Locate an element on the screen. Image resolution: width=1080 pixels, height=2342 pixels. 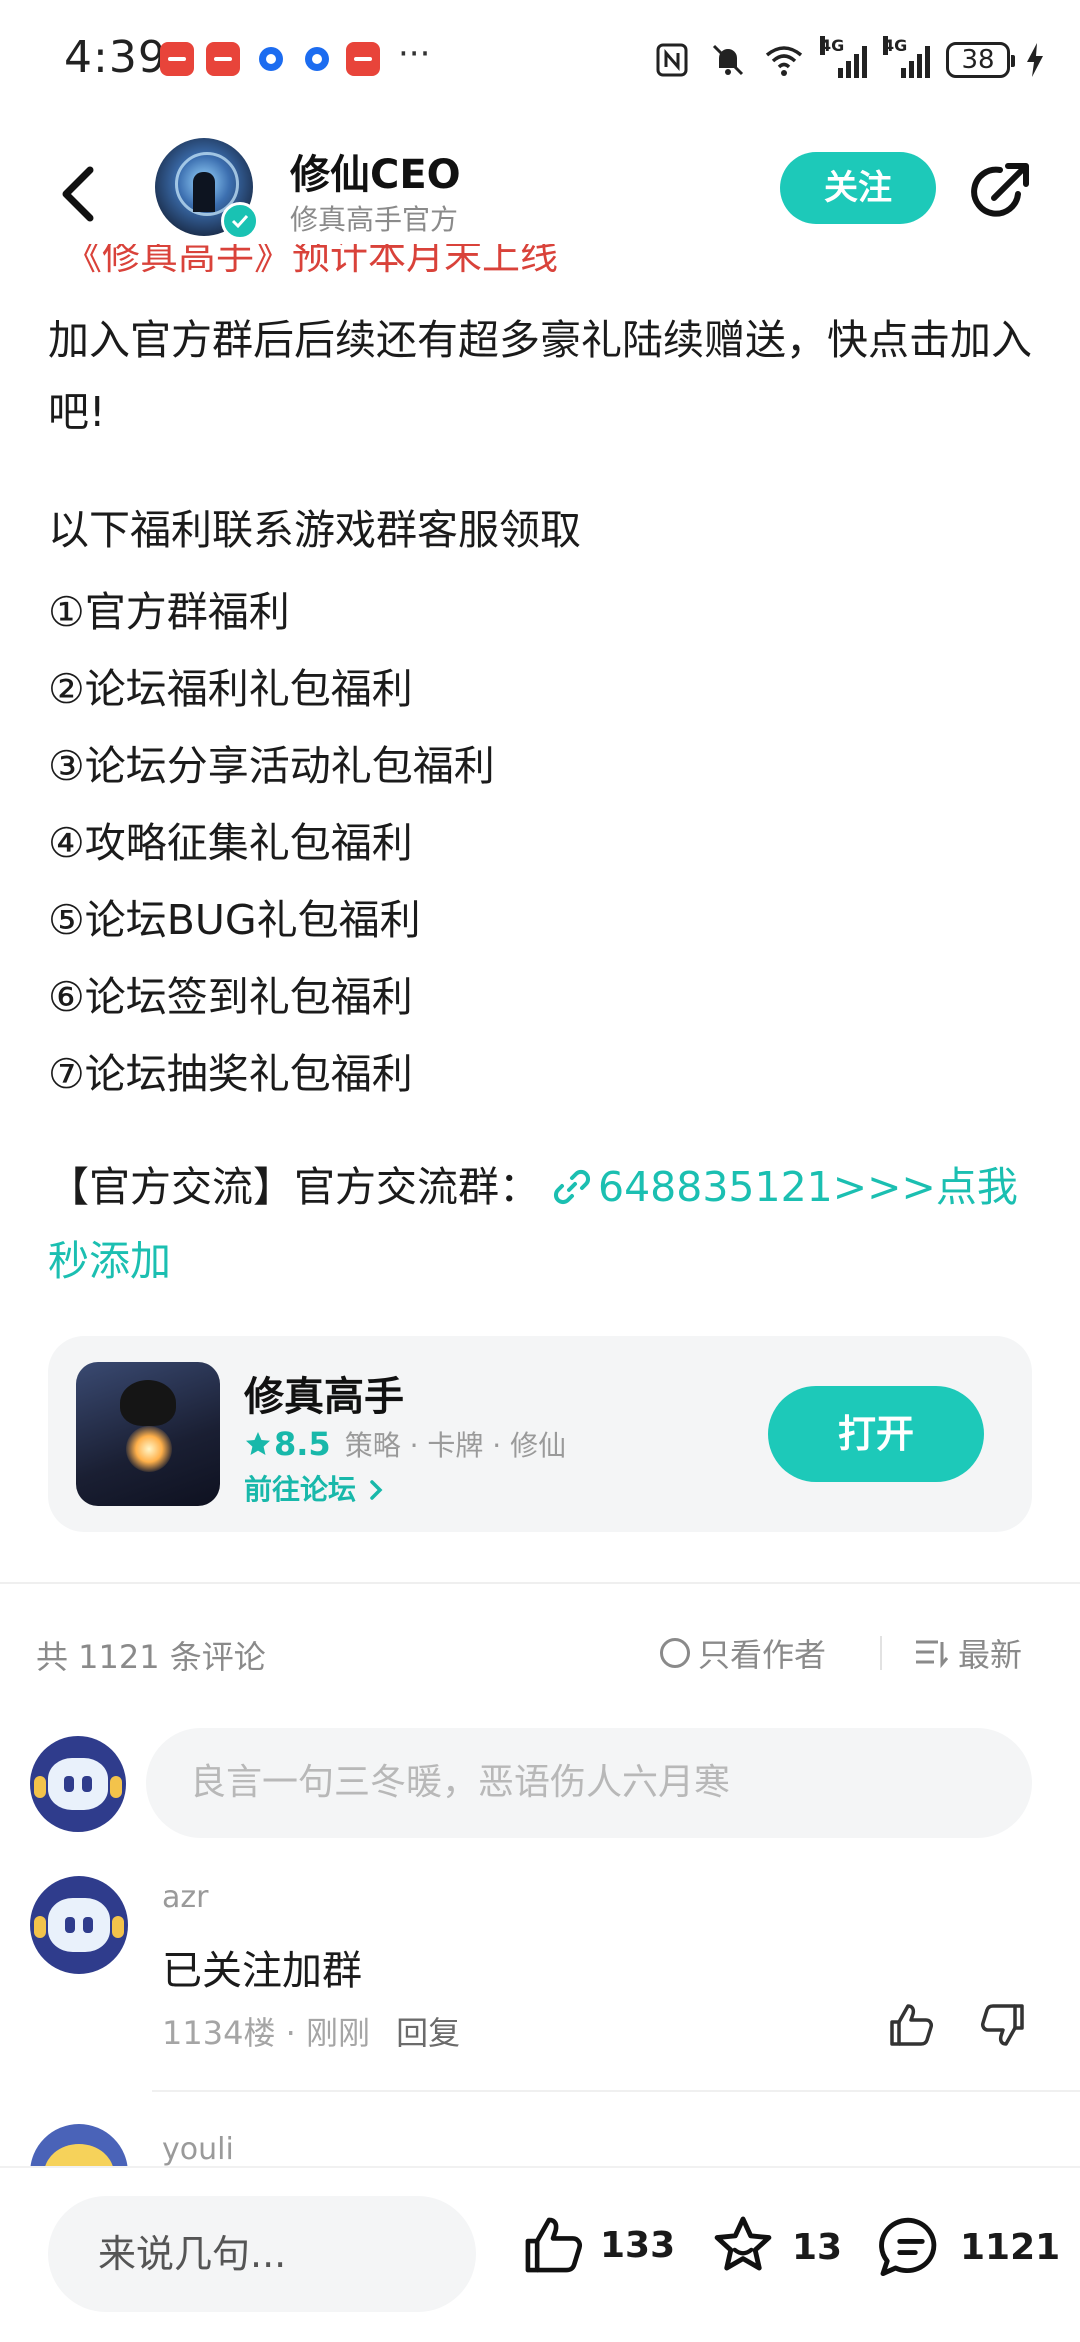
game-title: 修真高手 is located at coordinates (324, 1397).